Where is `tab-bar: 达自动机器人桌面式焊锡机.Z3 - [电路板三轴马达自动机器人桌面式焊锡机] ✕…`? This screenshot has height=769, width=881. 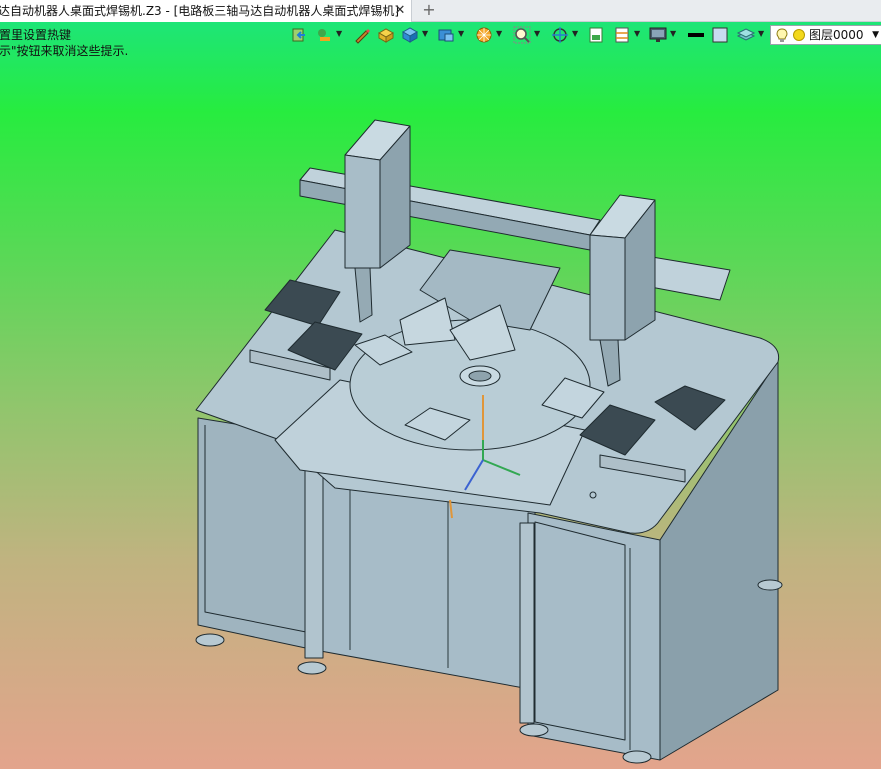
tab-bar: 达自动机器人桌面式焊锡机.Z3 - [电路板三轴马达自动机器人桌面式焊锡机] ✕… is located at coordinates (440, 11).